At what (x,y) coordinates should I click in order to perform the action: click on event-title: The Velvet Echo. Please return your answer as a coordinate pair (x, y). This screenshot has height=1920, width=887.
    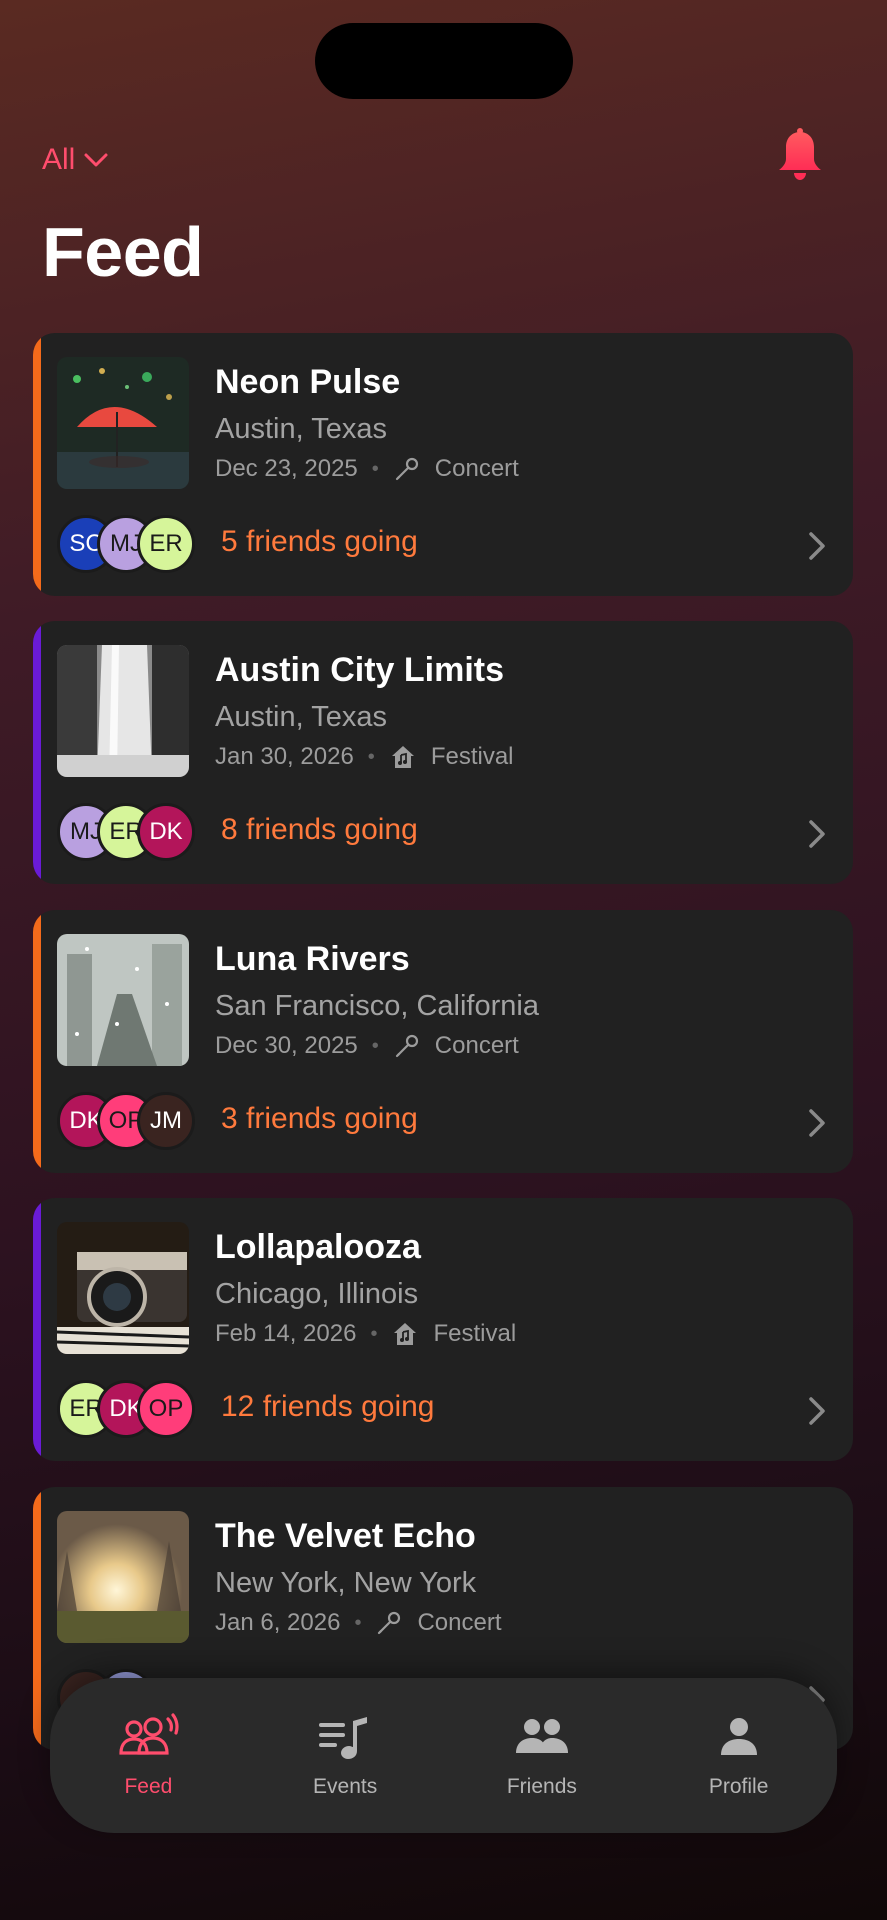
    Looking at the image, I should click on (345, 1536).